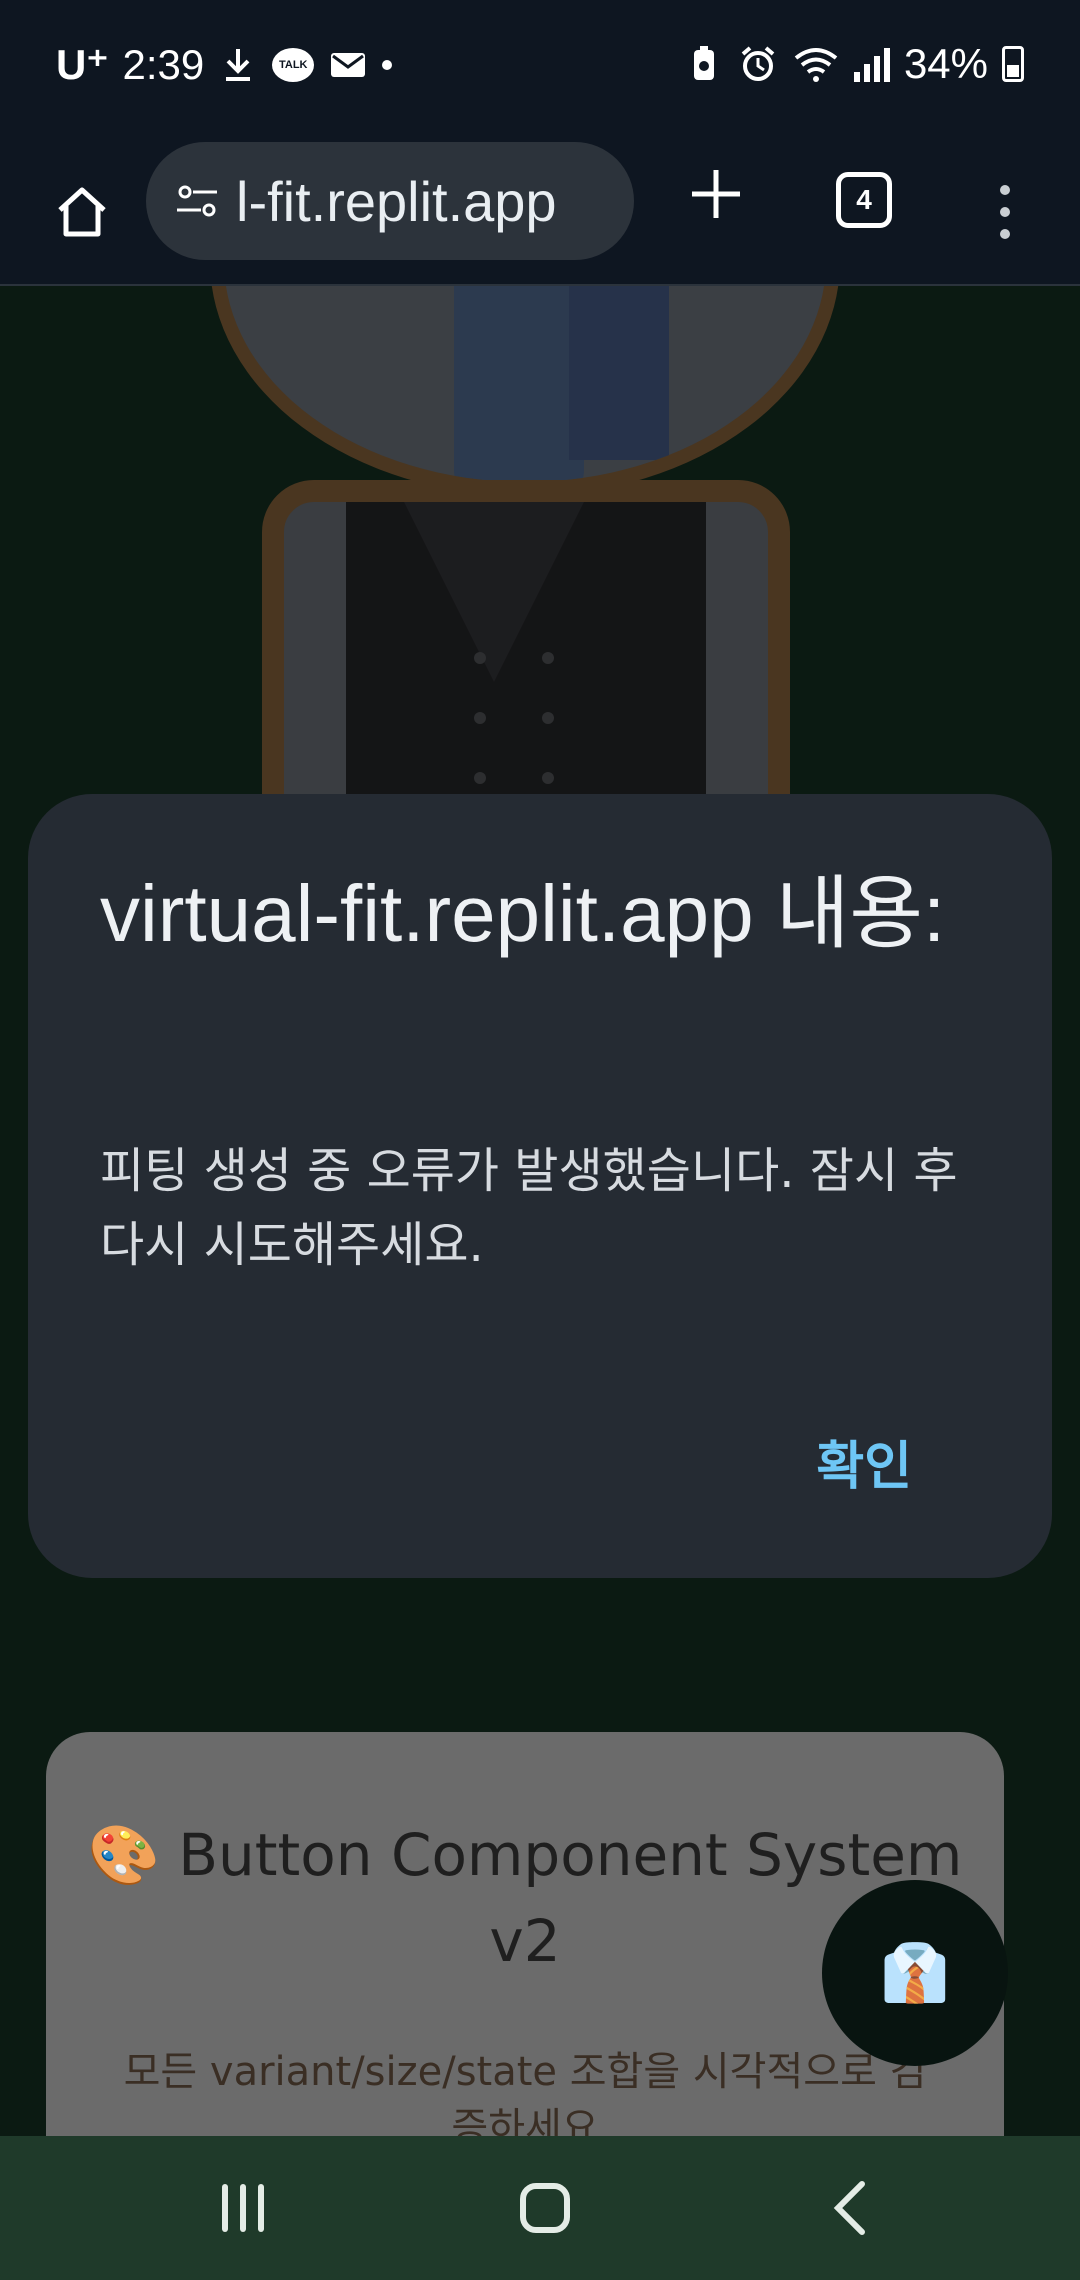 The height and width of the screenshot is (2280, 1080). I want to click on model-preview-image, so click(525, 391).